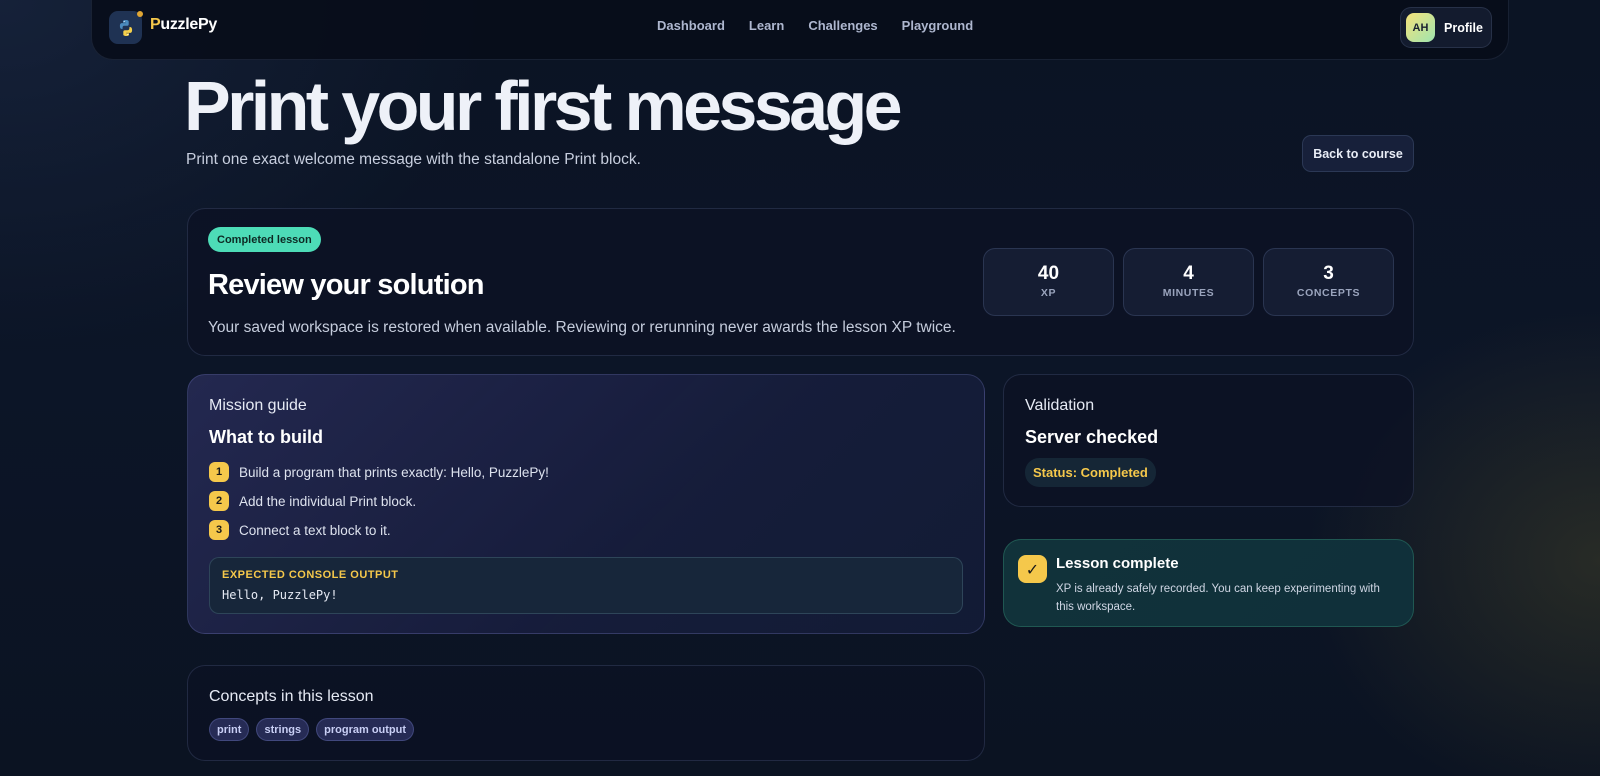 Image resolution: width=1600 pixels, height=776 pixels. I want to click on stat-label: MINUTES, so click(1188, 293).